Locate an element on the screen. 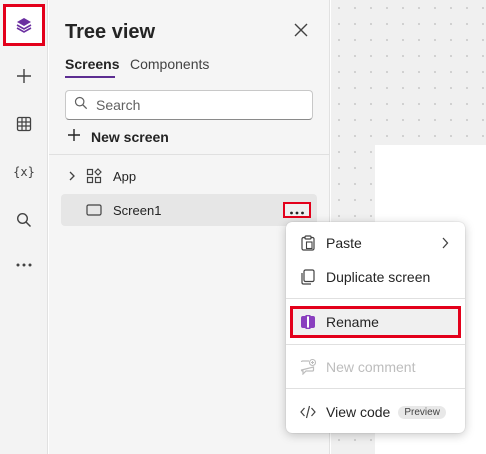  app-icon is located at coordinates (94, 176).